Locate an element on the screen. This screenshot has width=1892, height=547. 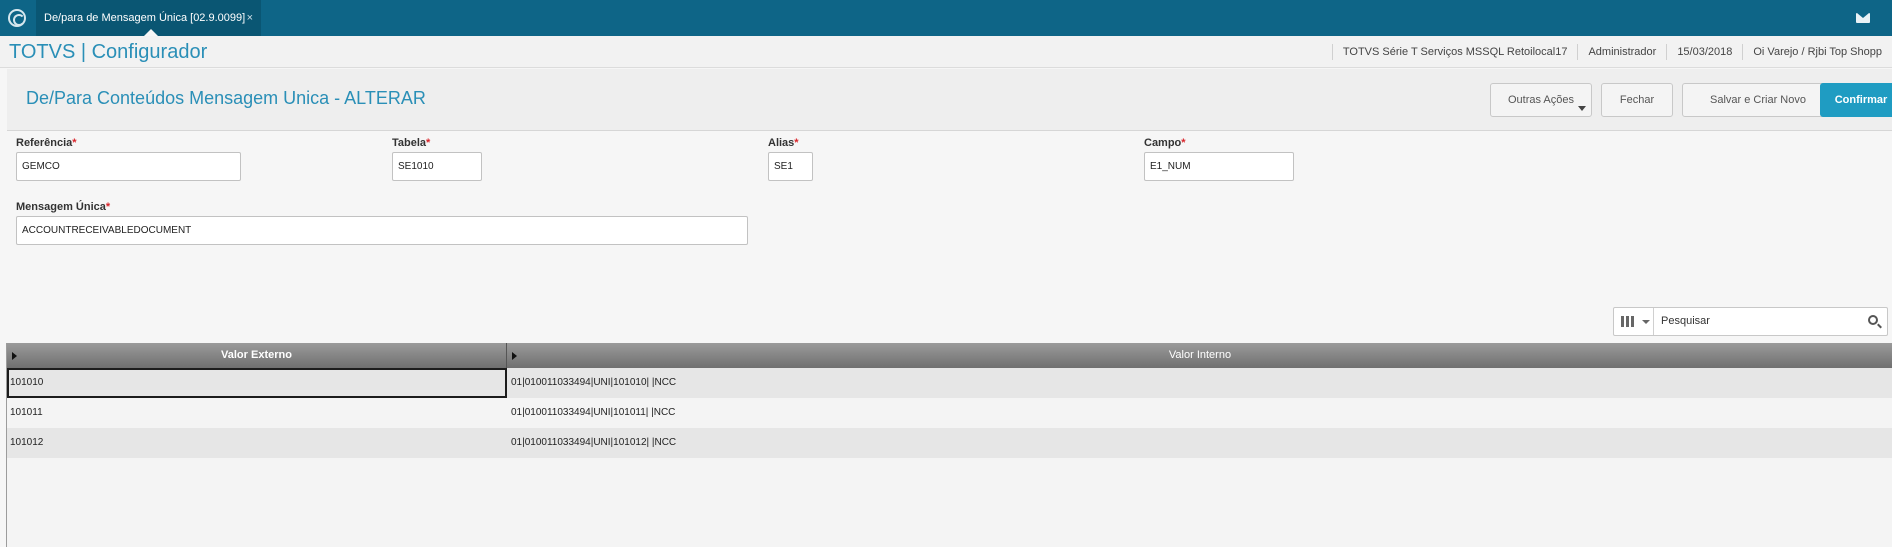
search-input: Pesquisar is located at coordinates (1685, 321).